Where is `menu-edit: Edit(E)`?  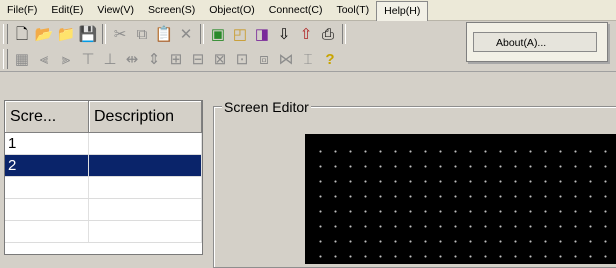 menu-edit: Edit(E) is located at coordinates (67, 10).